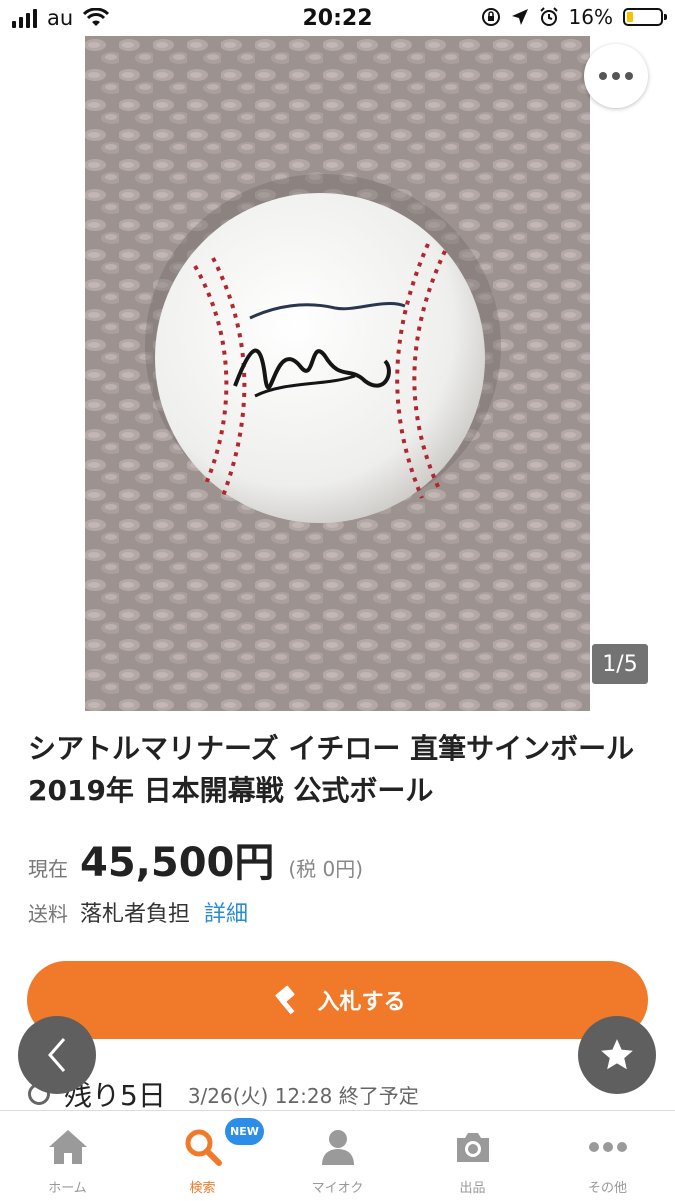  I want to click on more-options-button, so click(616, 76).